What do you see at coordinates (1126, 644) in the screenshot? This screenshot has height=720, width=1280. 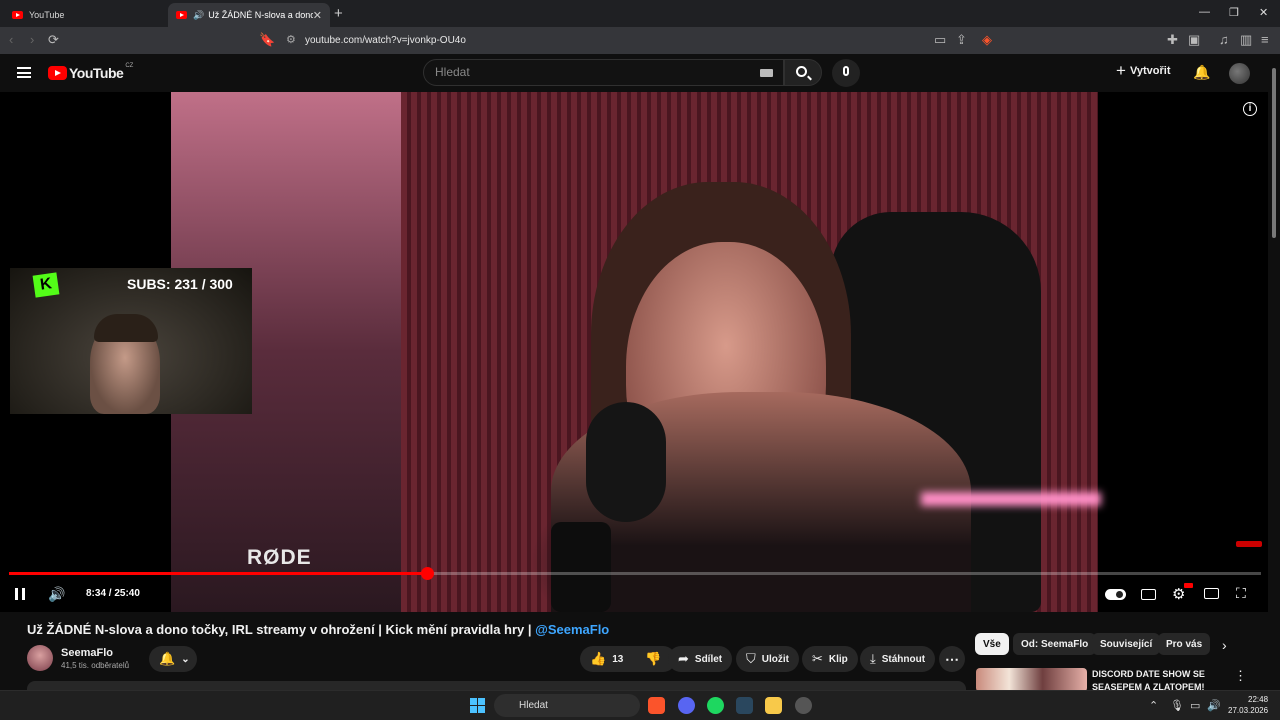 I see `chip-related: Související` at bounding box center [1126, 644].